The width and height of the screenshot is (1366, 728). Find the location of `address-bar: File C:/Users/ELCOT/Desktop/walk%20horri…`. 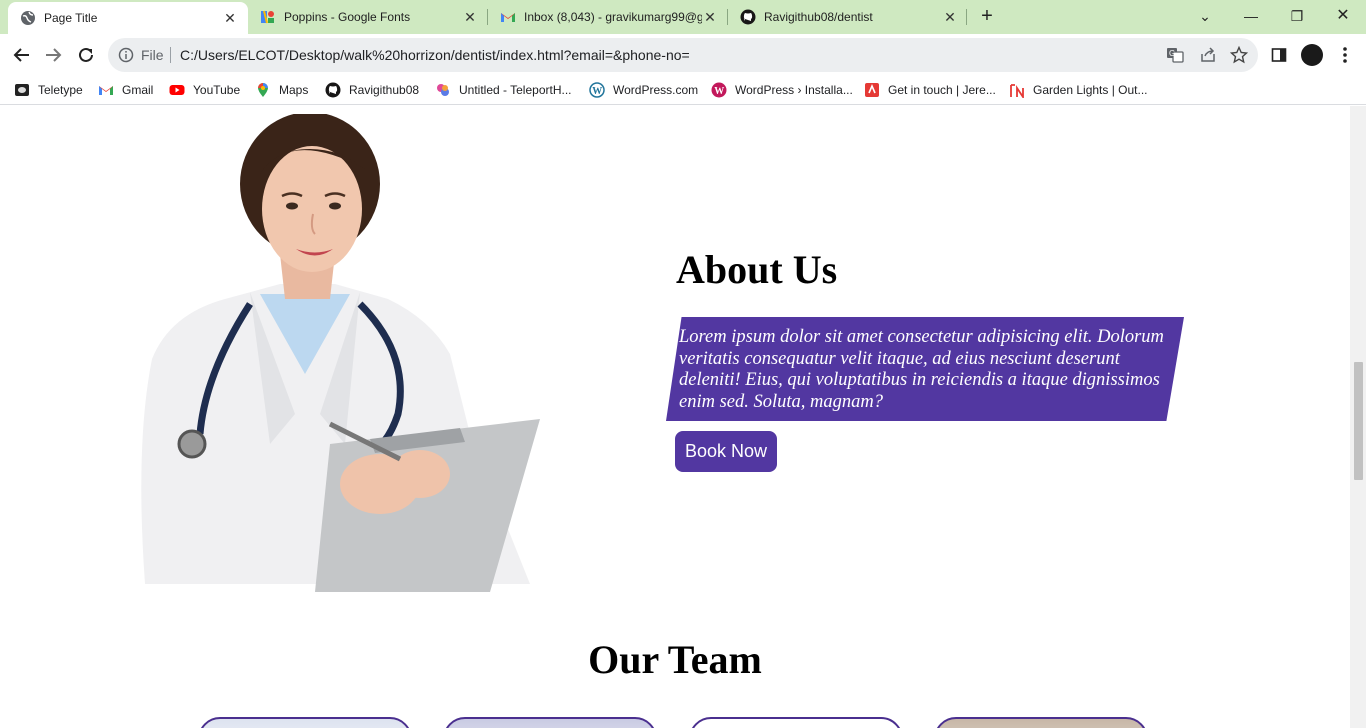

address-bar: File C:/Users/ELCOT/Desktop/walk%20horri… is located at coordinates (683, 55).